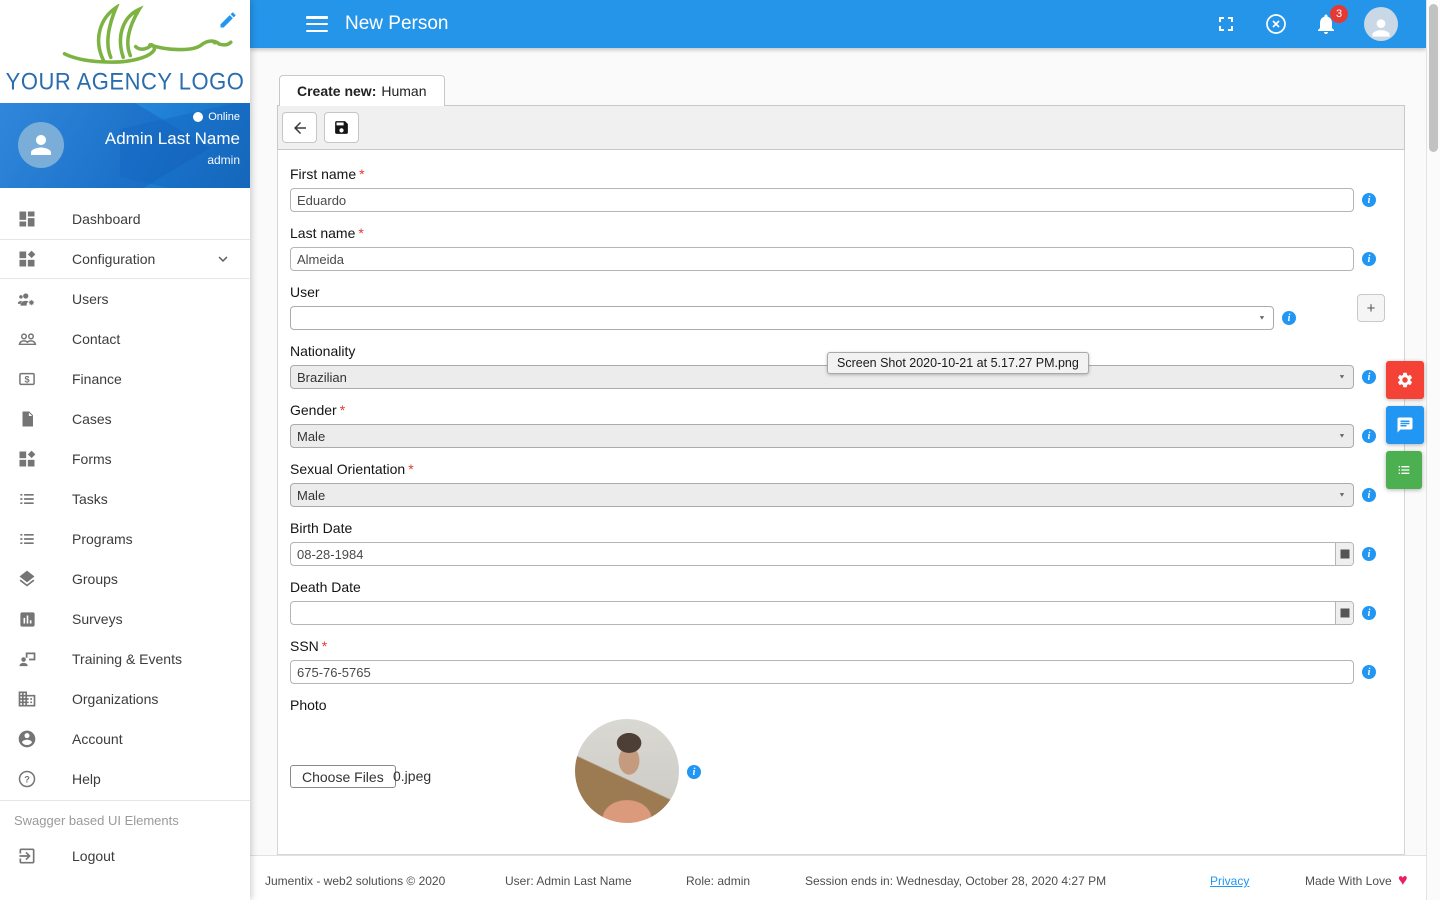 This screenshot has width=1440, height=900. I want to click on sidebar-item-groups: Groups, so click(125, 579).